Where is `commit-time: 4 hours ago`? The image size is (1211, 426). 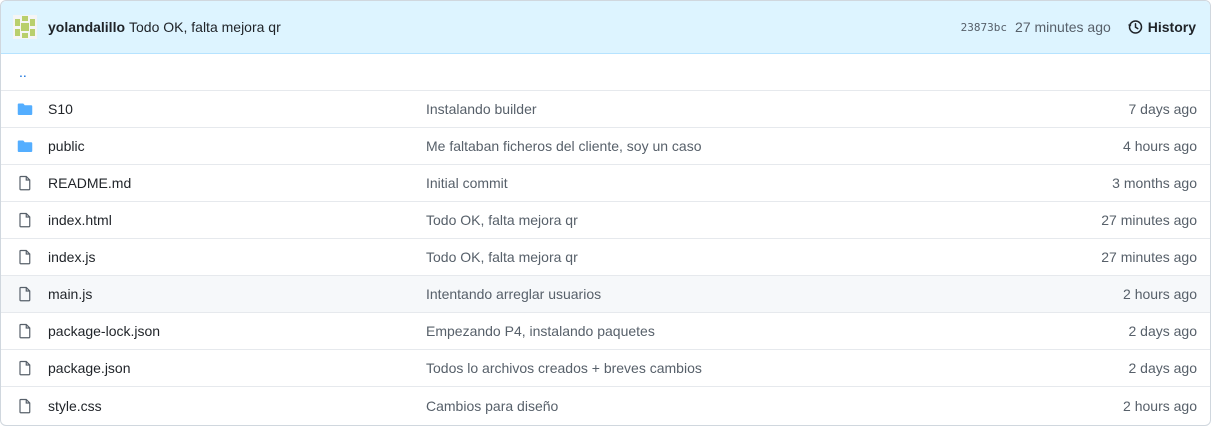
commit-time: 4 hours ago is located at coordinates (1160, 146).